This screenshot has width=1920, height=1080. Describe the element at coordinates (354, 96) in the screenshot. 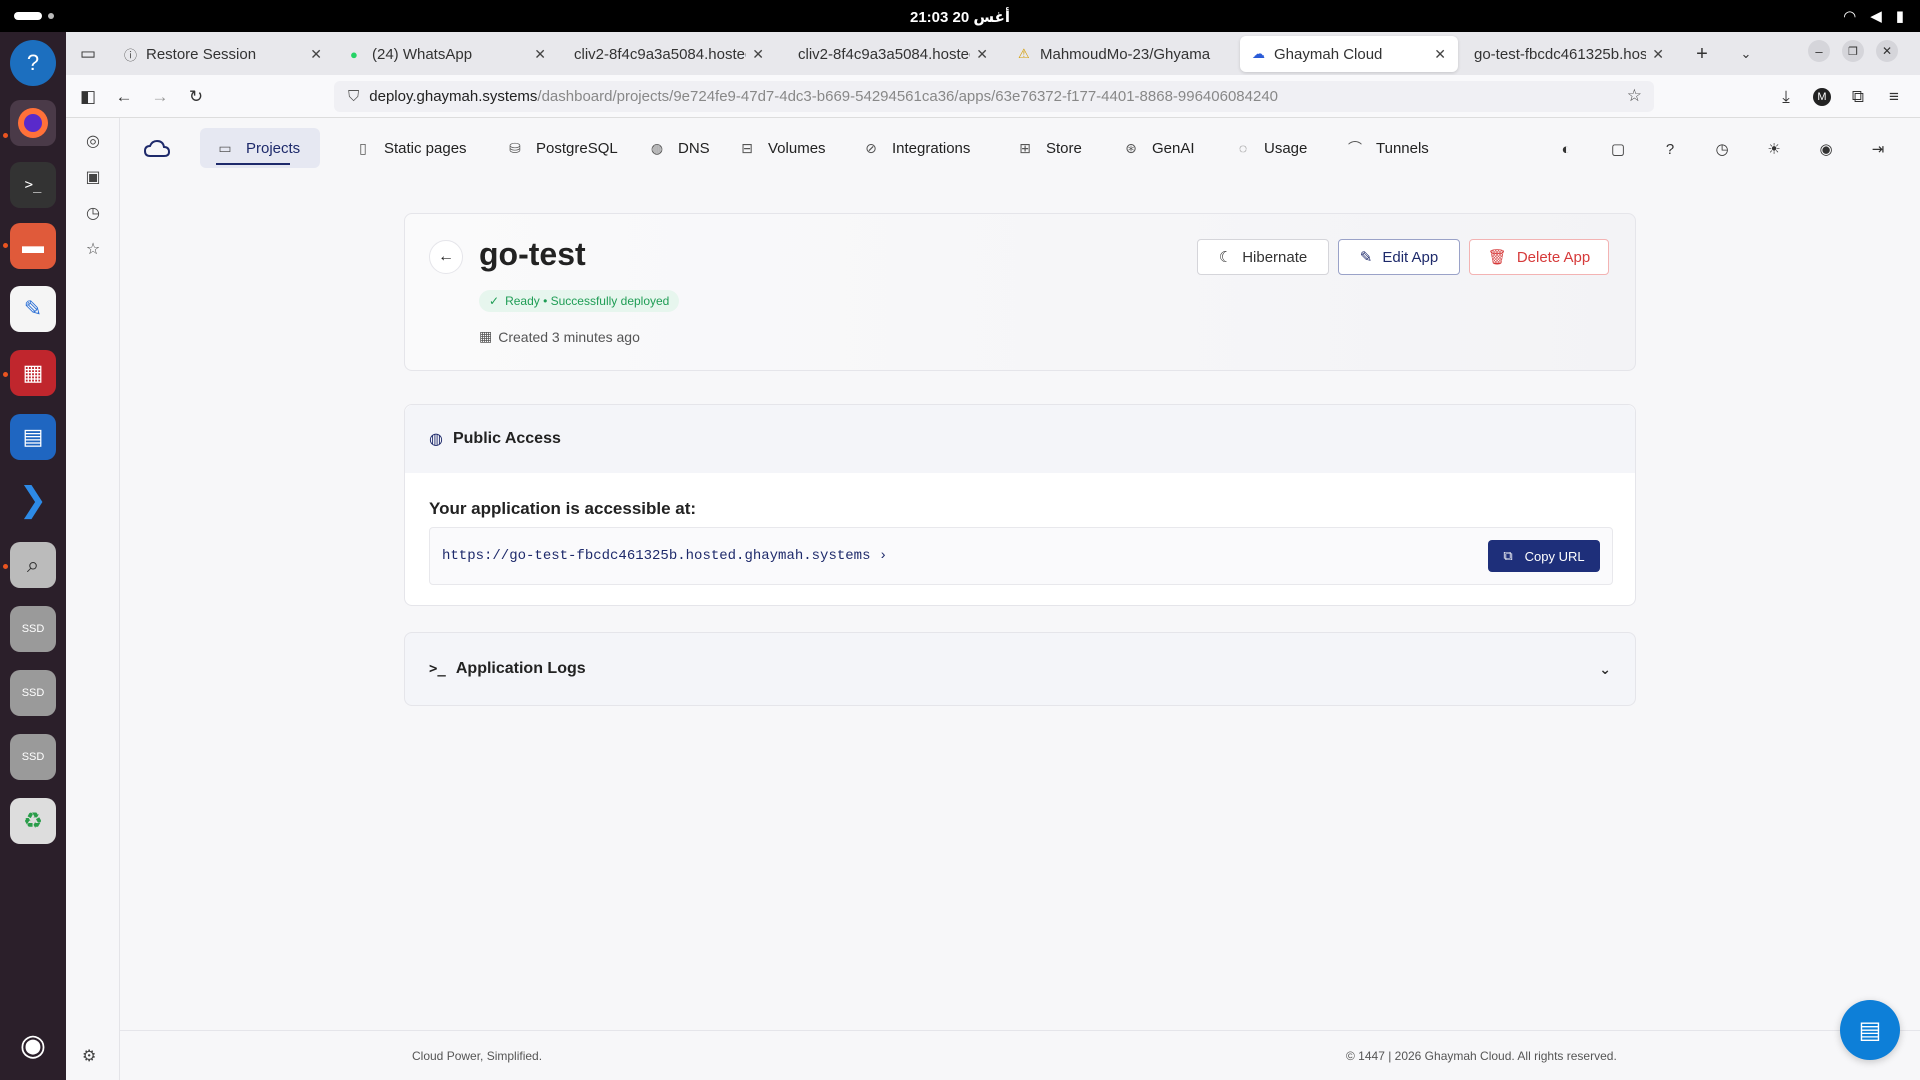

I see `shield-icon: ⛉` at that location.